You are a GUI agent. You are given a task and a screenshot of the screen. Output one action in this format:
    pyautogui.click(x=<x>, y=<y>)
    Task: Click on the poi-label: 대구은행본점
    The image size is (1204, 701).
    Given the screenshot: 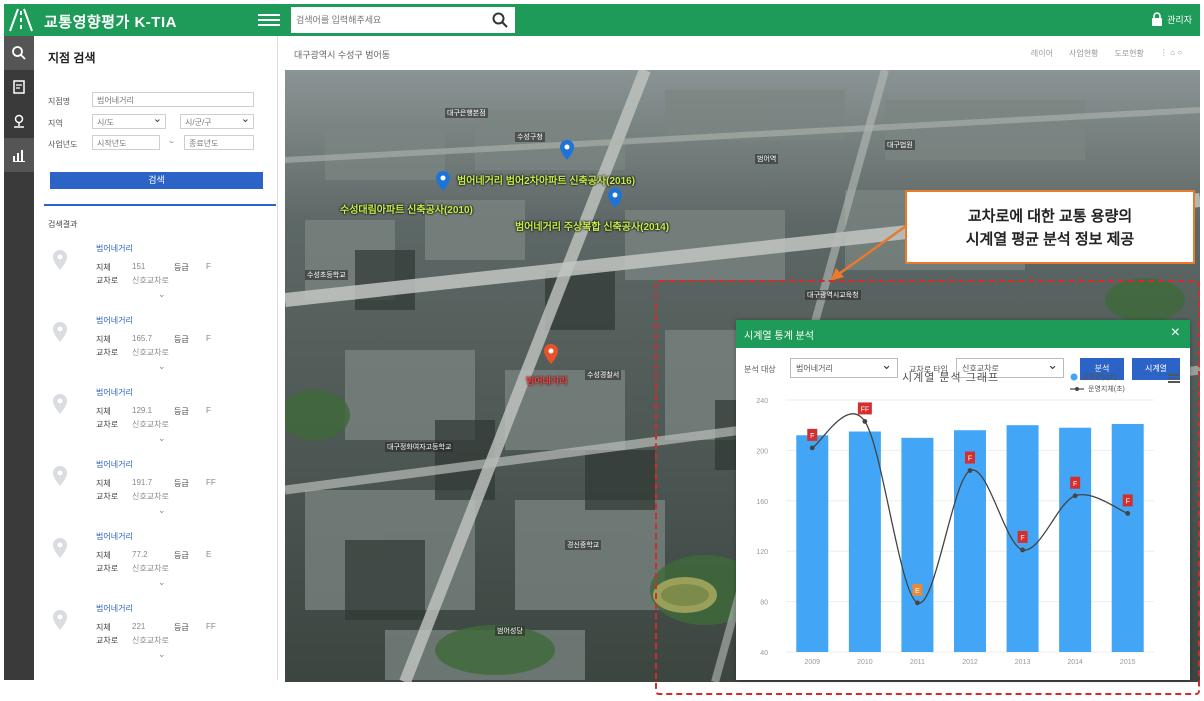 What is the action you would take?
    pyautogui.click(x=466, y=113)
    